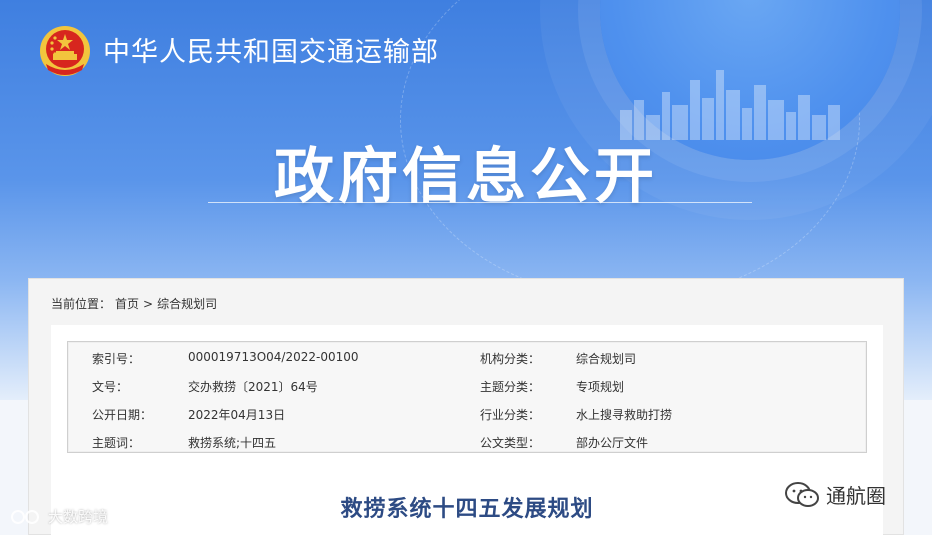  What do you see at coordinates (856, 496) in the screenshot?
I see `watermark-right-text: 通航圈` at bounding box center [856, 496].